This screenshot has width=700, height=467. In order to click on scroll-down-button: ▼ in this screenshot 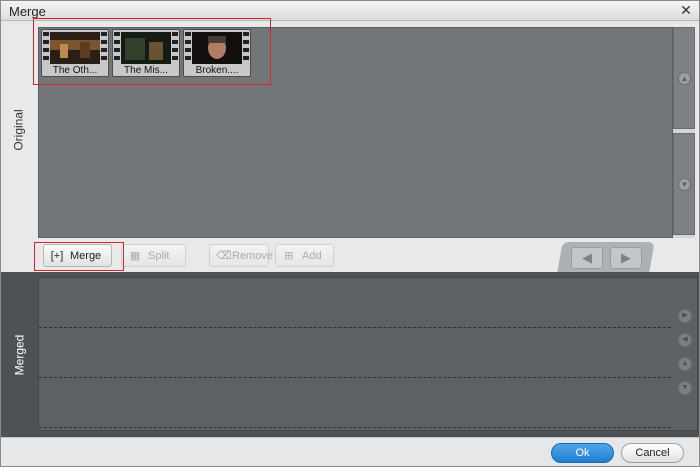, I will do `click(684, 184)`.